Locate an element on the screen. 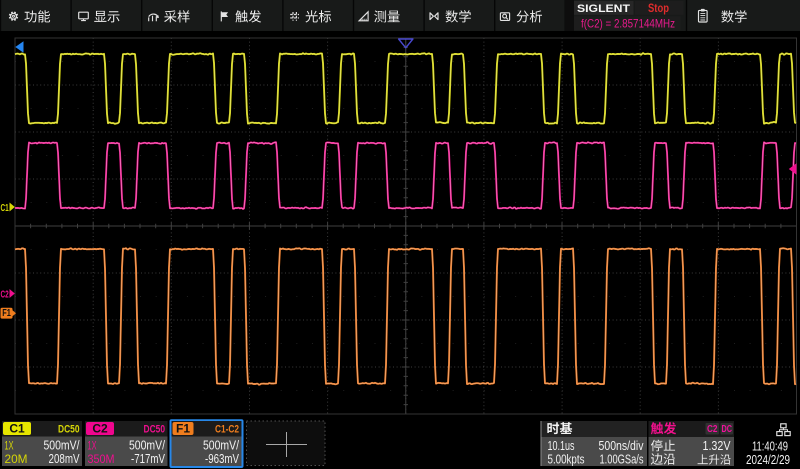 This screenshot has height=469, width=800. svg-text: C1-C2 is located at coordinates (227, 429).